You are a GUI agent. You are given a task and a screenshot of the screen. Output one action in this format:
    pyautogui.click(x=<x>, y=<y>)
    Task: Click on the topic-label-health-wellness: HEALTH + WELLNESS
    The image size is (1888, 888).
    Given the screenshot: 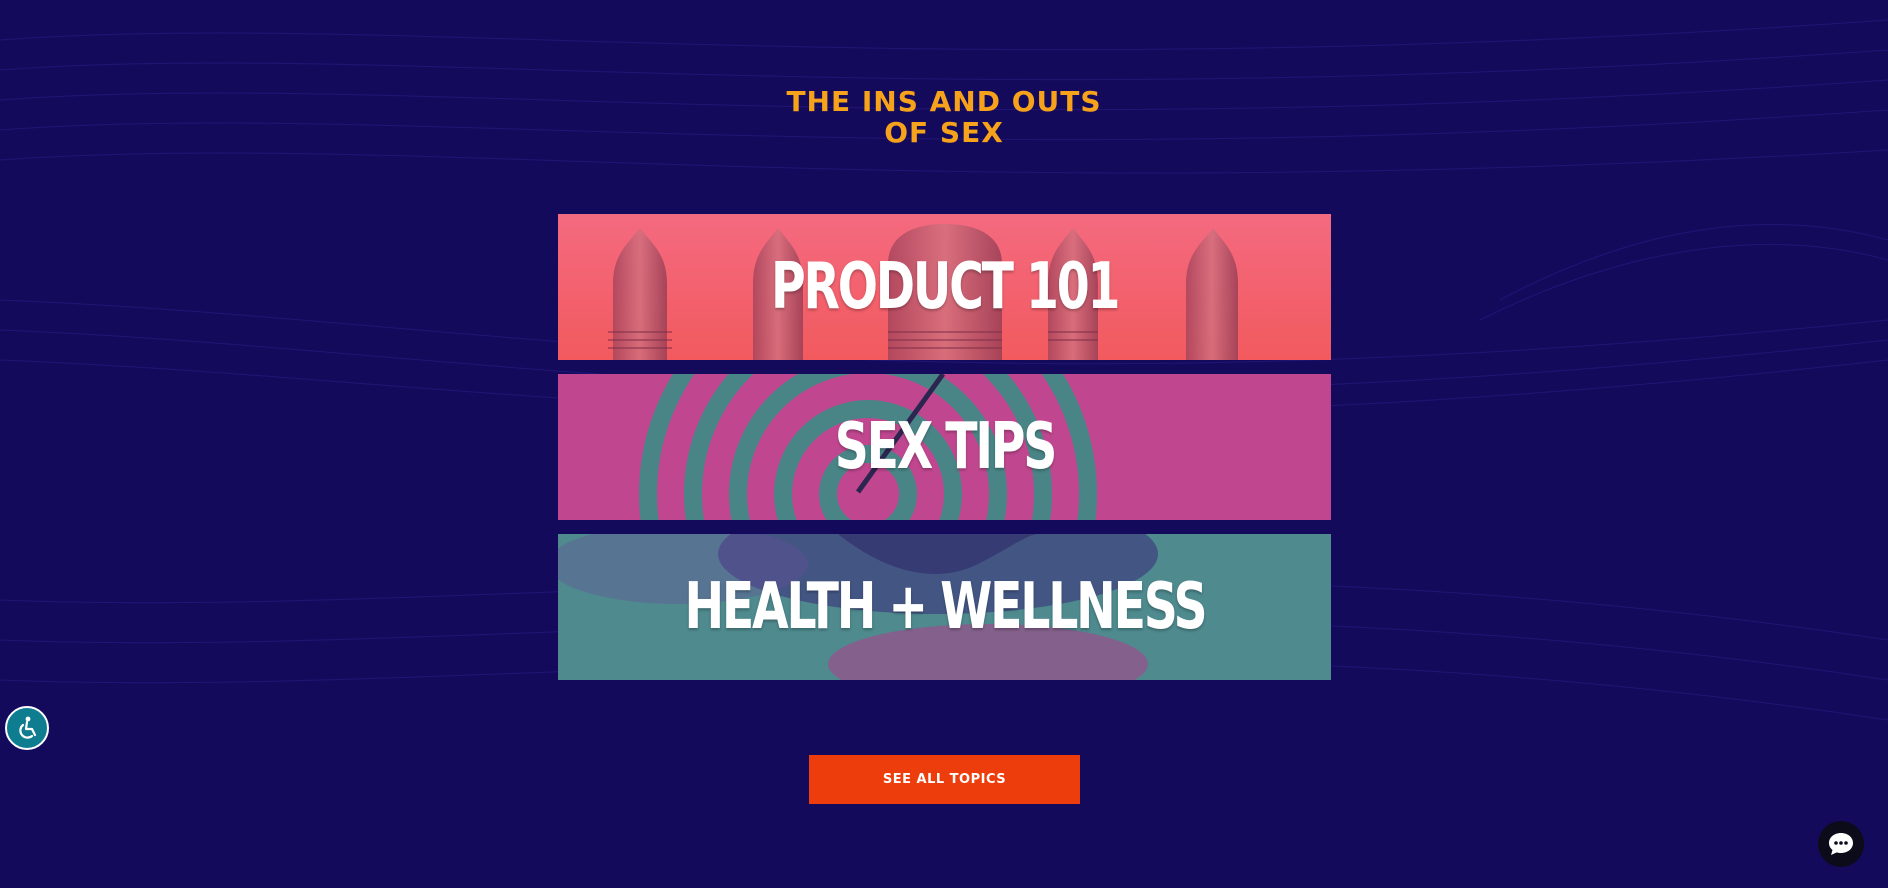 What is the action you would take?
    pyautogui.click(x=945, y=607)
    